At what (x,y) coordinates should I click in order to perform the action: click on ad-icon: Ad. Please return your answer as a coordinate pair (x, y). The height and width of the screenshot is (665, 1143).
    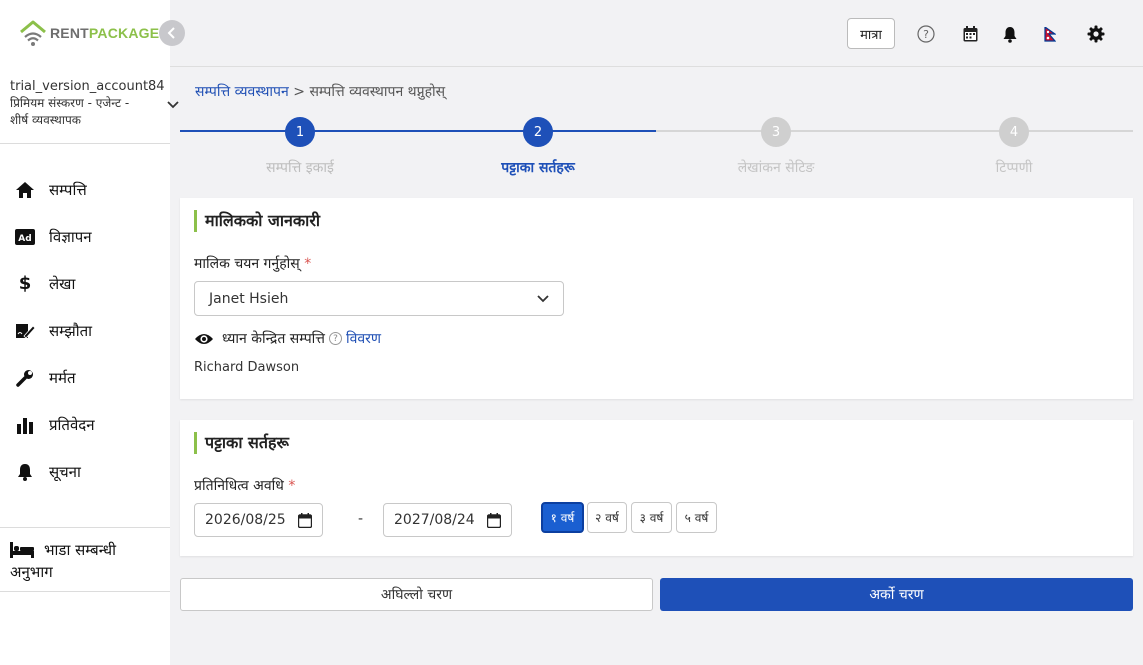
    Looking at the image, I should click on (25, 237).